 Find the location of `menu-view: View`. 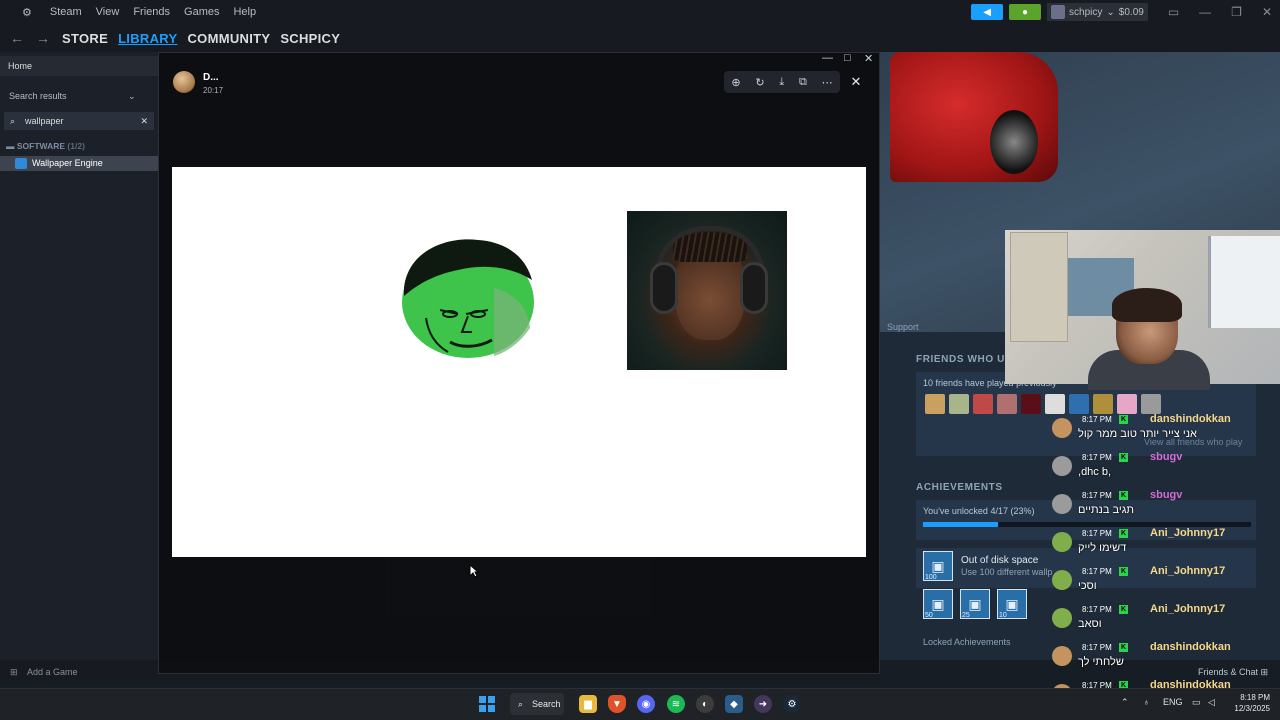

menu-view: View is located at coordinates (108, 12).